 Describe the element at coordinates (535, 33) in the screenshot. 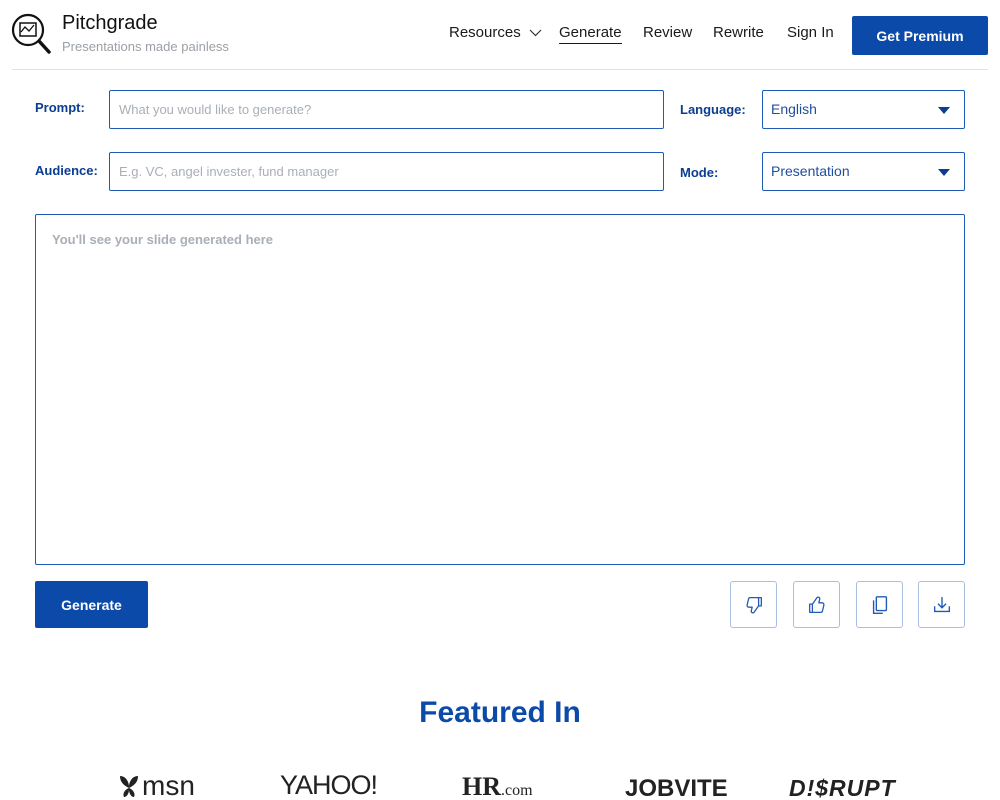

I see `chevron-down-icon` at that location.